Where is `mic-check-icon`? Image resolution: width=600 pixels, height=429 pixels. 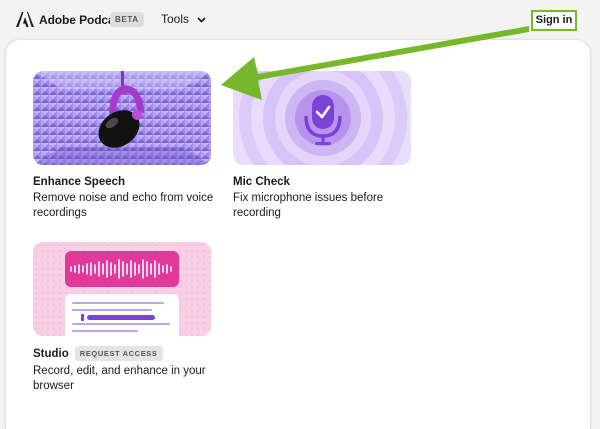 mic-check-icon is located at coordinates (322, 118).